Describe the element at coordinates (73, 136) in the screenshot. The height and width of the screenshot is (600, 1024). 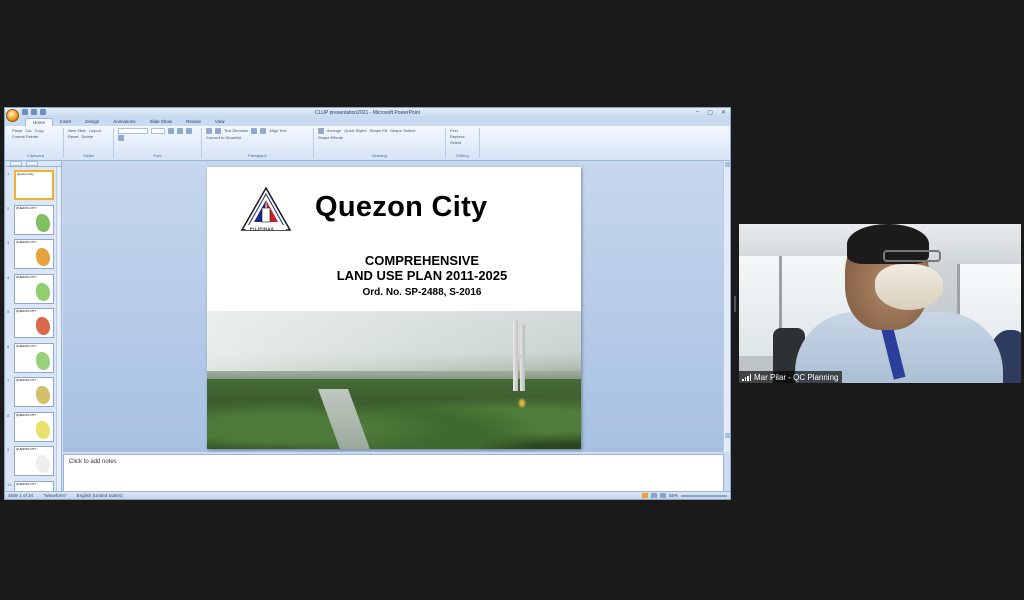
I see `reset-button: Reset` at that location.